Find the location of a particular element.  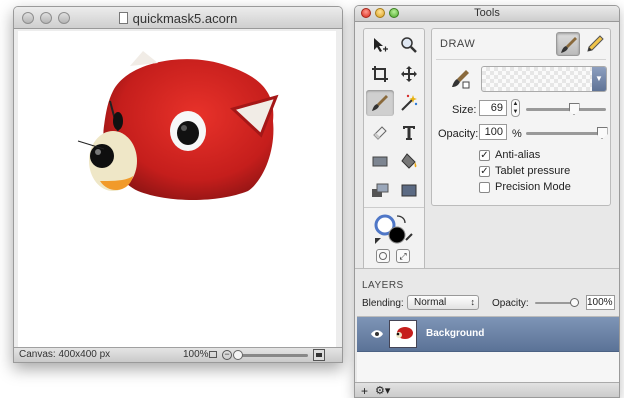

layer-opacity-slider is located at coordinates (557, 302).